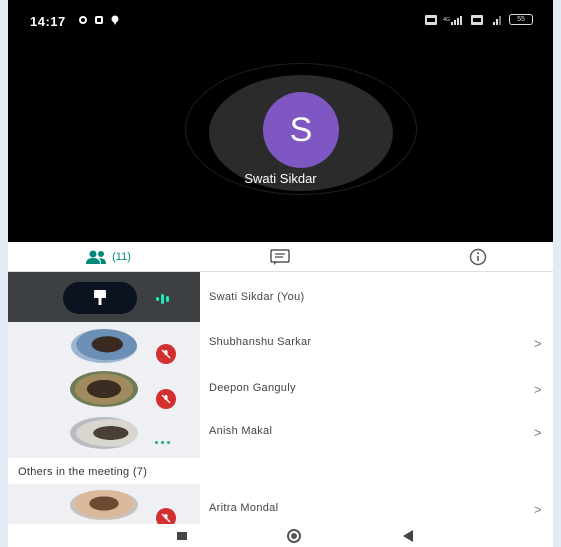 The width and height of the screenshot is (561, 547). I want to click on home-button, so click(294, 536).